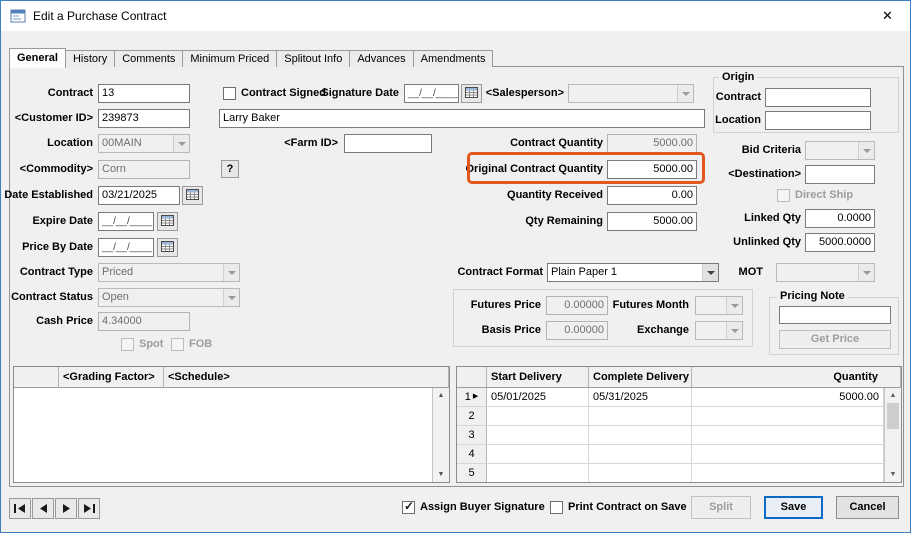 This screenshot has height=533, width=911. Describe the element at coordinates (18, 16) in the screenshot. I see `app-icon` at that location.